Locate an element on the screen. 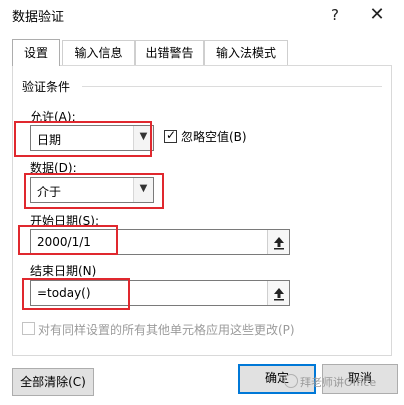 This screenshot has width=404, height=405. window-title: 数据验证 is located at coordinates (38, 17).